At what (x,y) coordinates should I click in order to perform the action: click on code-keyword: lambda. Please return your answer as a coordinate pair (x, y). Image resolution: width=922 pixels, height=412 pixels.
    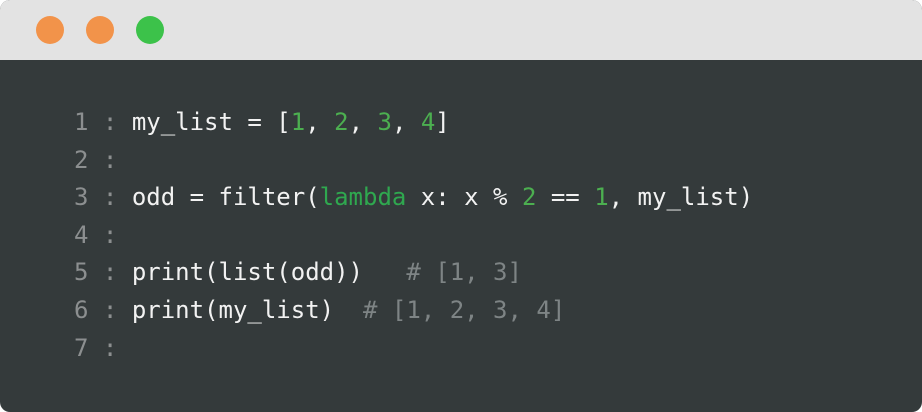
    Looking at the image, I should click on (363, 197).